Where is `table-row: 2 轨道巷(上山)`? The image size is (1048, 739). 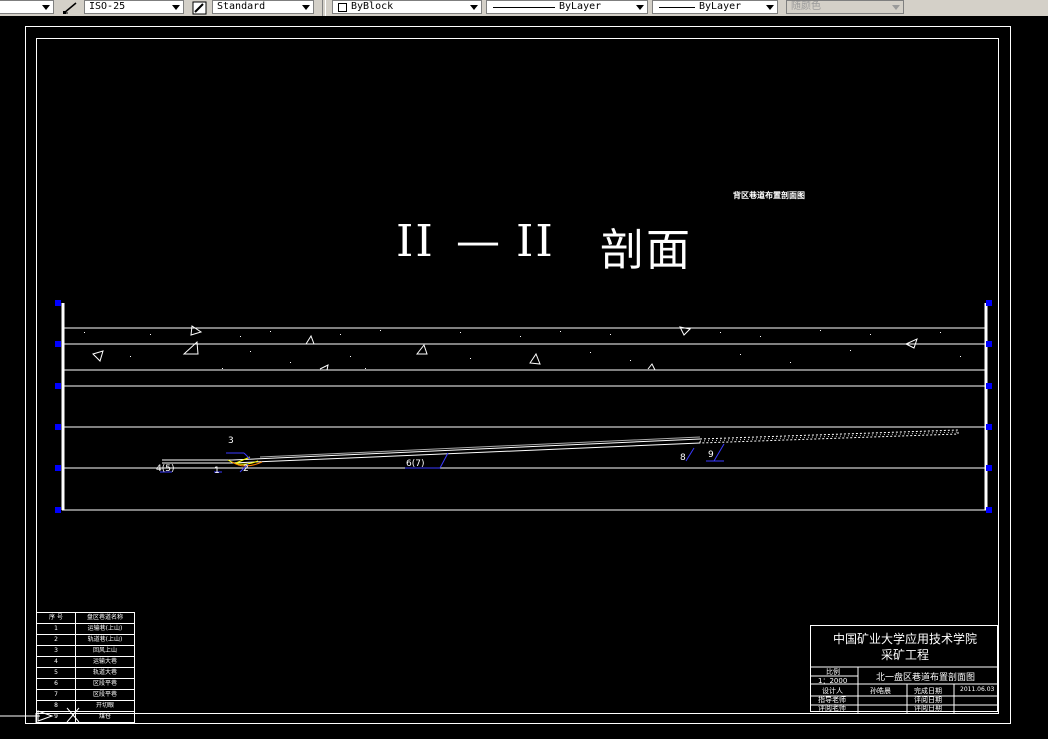
table-row: 2 轨道巷(上山) is located at coordinates (85, 640).